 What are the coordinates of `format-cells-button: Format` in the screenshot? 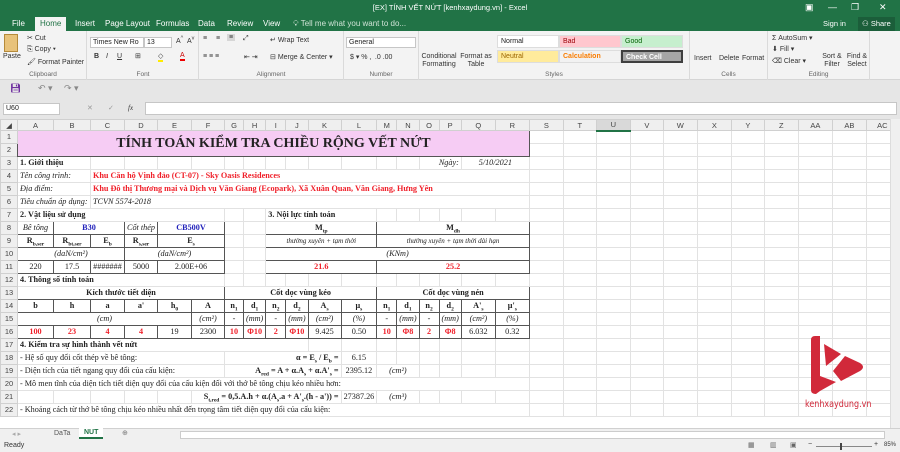 It's located at (753, 58).